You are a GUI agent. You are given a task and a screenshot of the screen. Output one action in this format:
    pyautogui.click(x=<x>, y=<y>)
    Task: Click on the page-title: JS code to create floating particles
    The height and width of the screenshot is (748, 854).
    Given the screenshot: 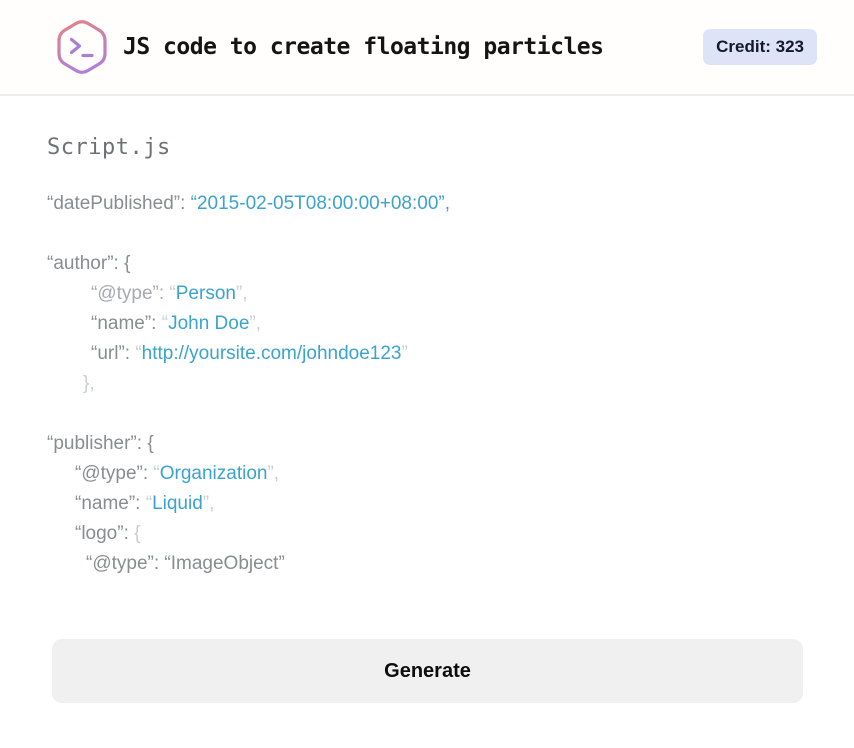 What is the action you would take?
    pyautogui.click(x=363, y=47)
    